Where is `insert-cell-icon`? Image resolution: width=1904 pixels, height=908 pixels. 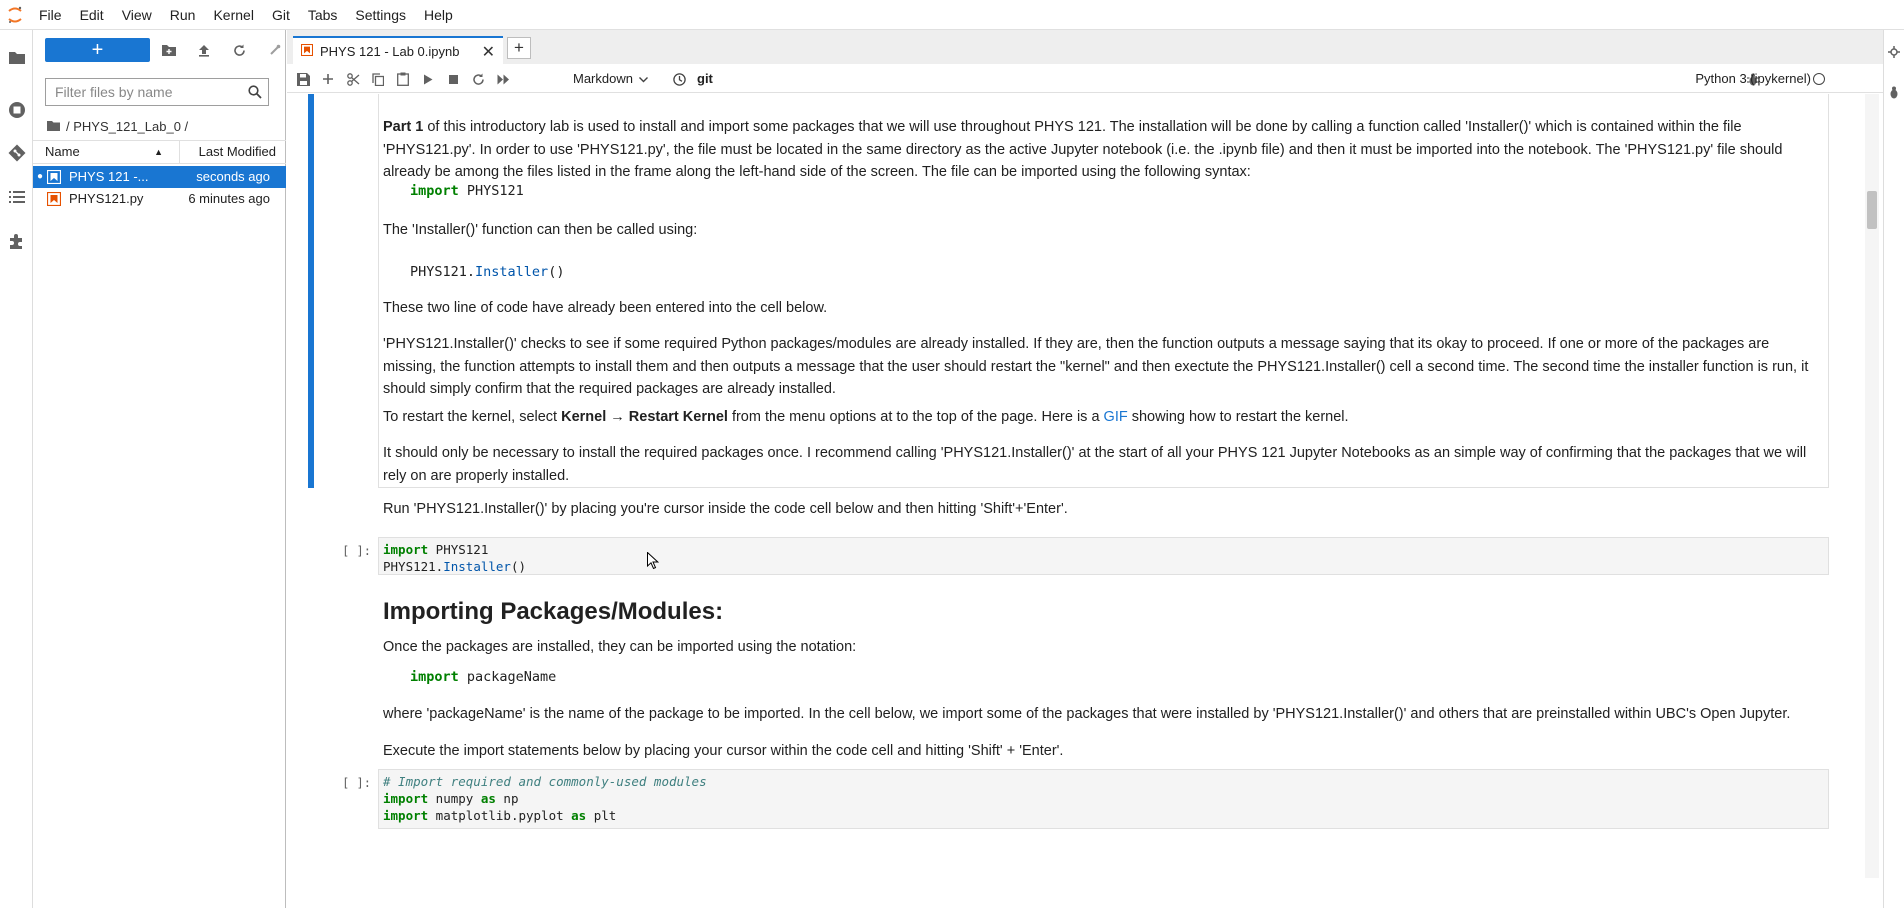 insert-cell-icon is located at coordinates (328, 79).